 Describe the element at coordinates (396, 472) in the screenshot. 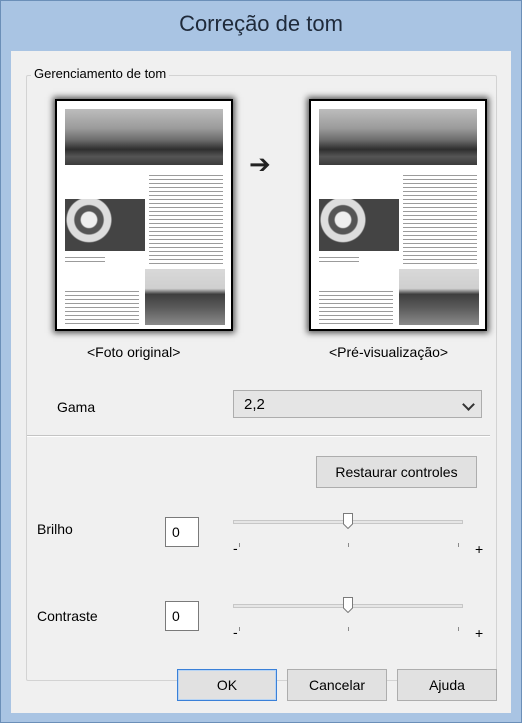

I see `restore-controls-button: Restaurar controles` at that location.